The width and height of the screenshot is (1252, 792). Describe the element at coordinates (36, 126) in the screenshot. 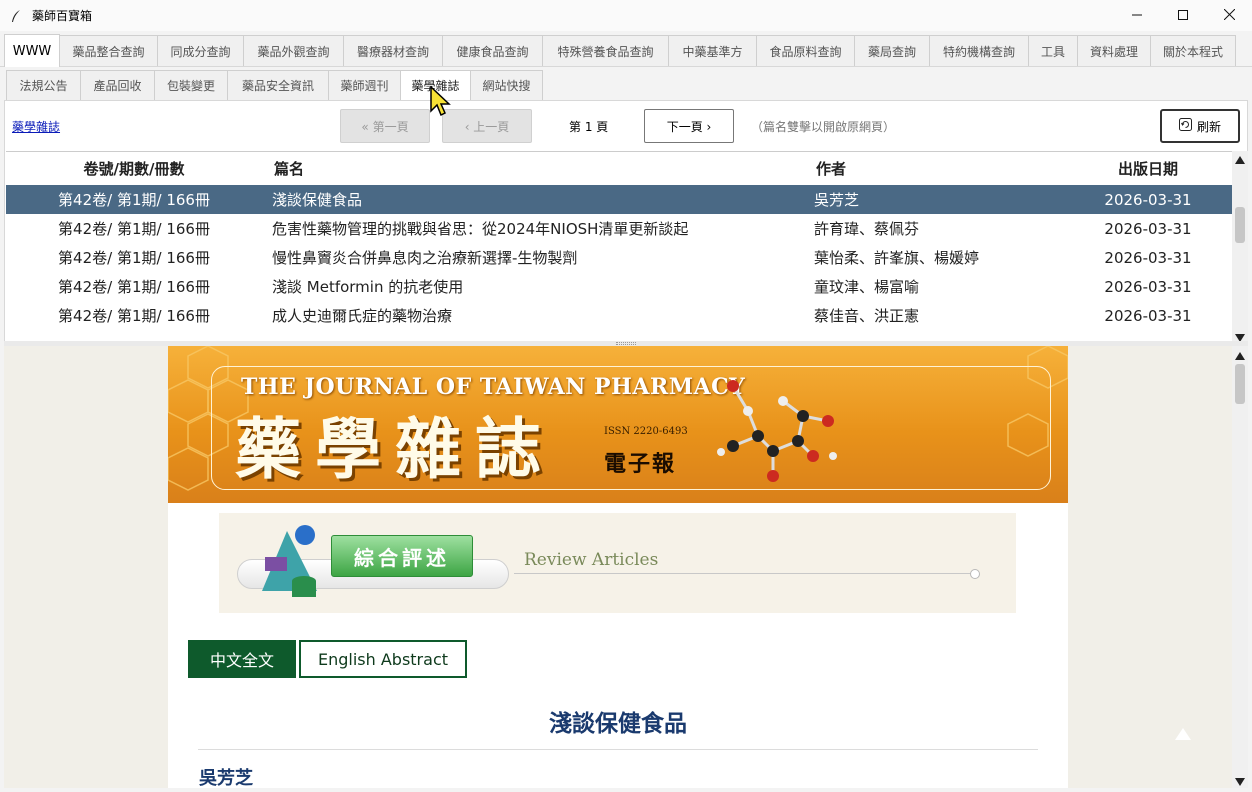

I see `source-link: 藥學雜誌` at that location.